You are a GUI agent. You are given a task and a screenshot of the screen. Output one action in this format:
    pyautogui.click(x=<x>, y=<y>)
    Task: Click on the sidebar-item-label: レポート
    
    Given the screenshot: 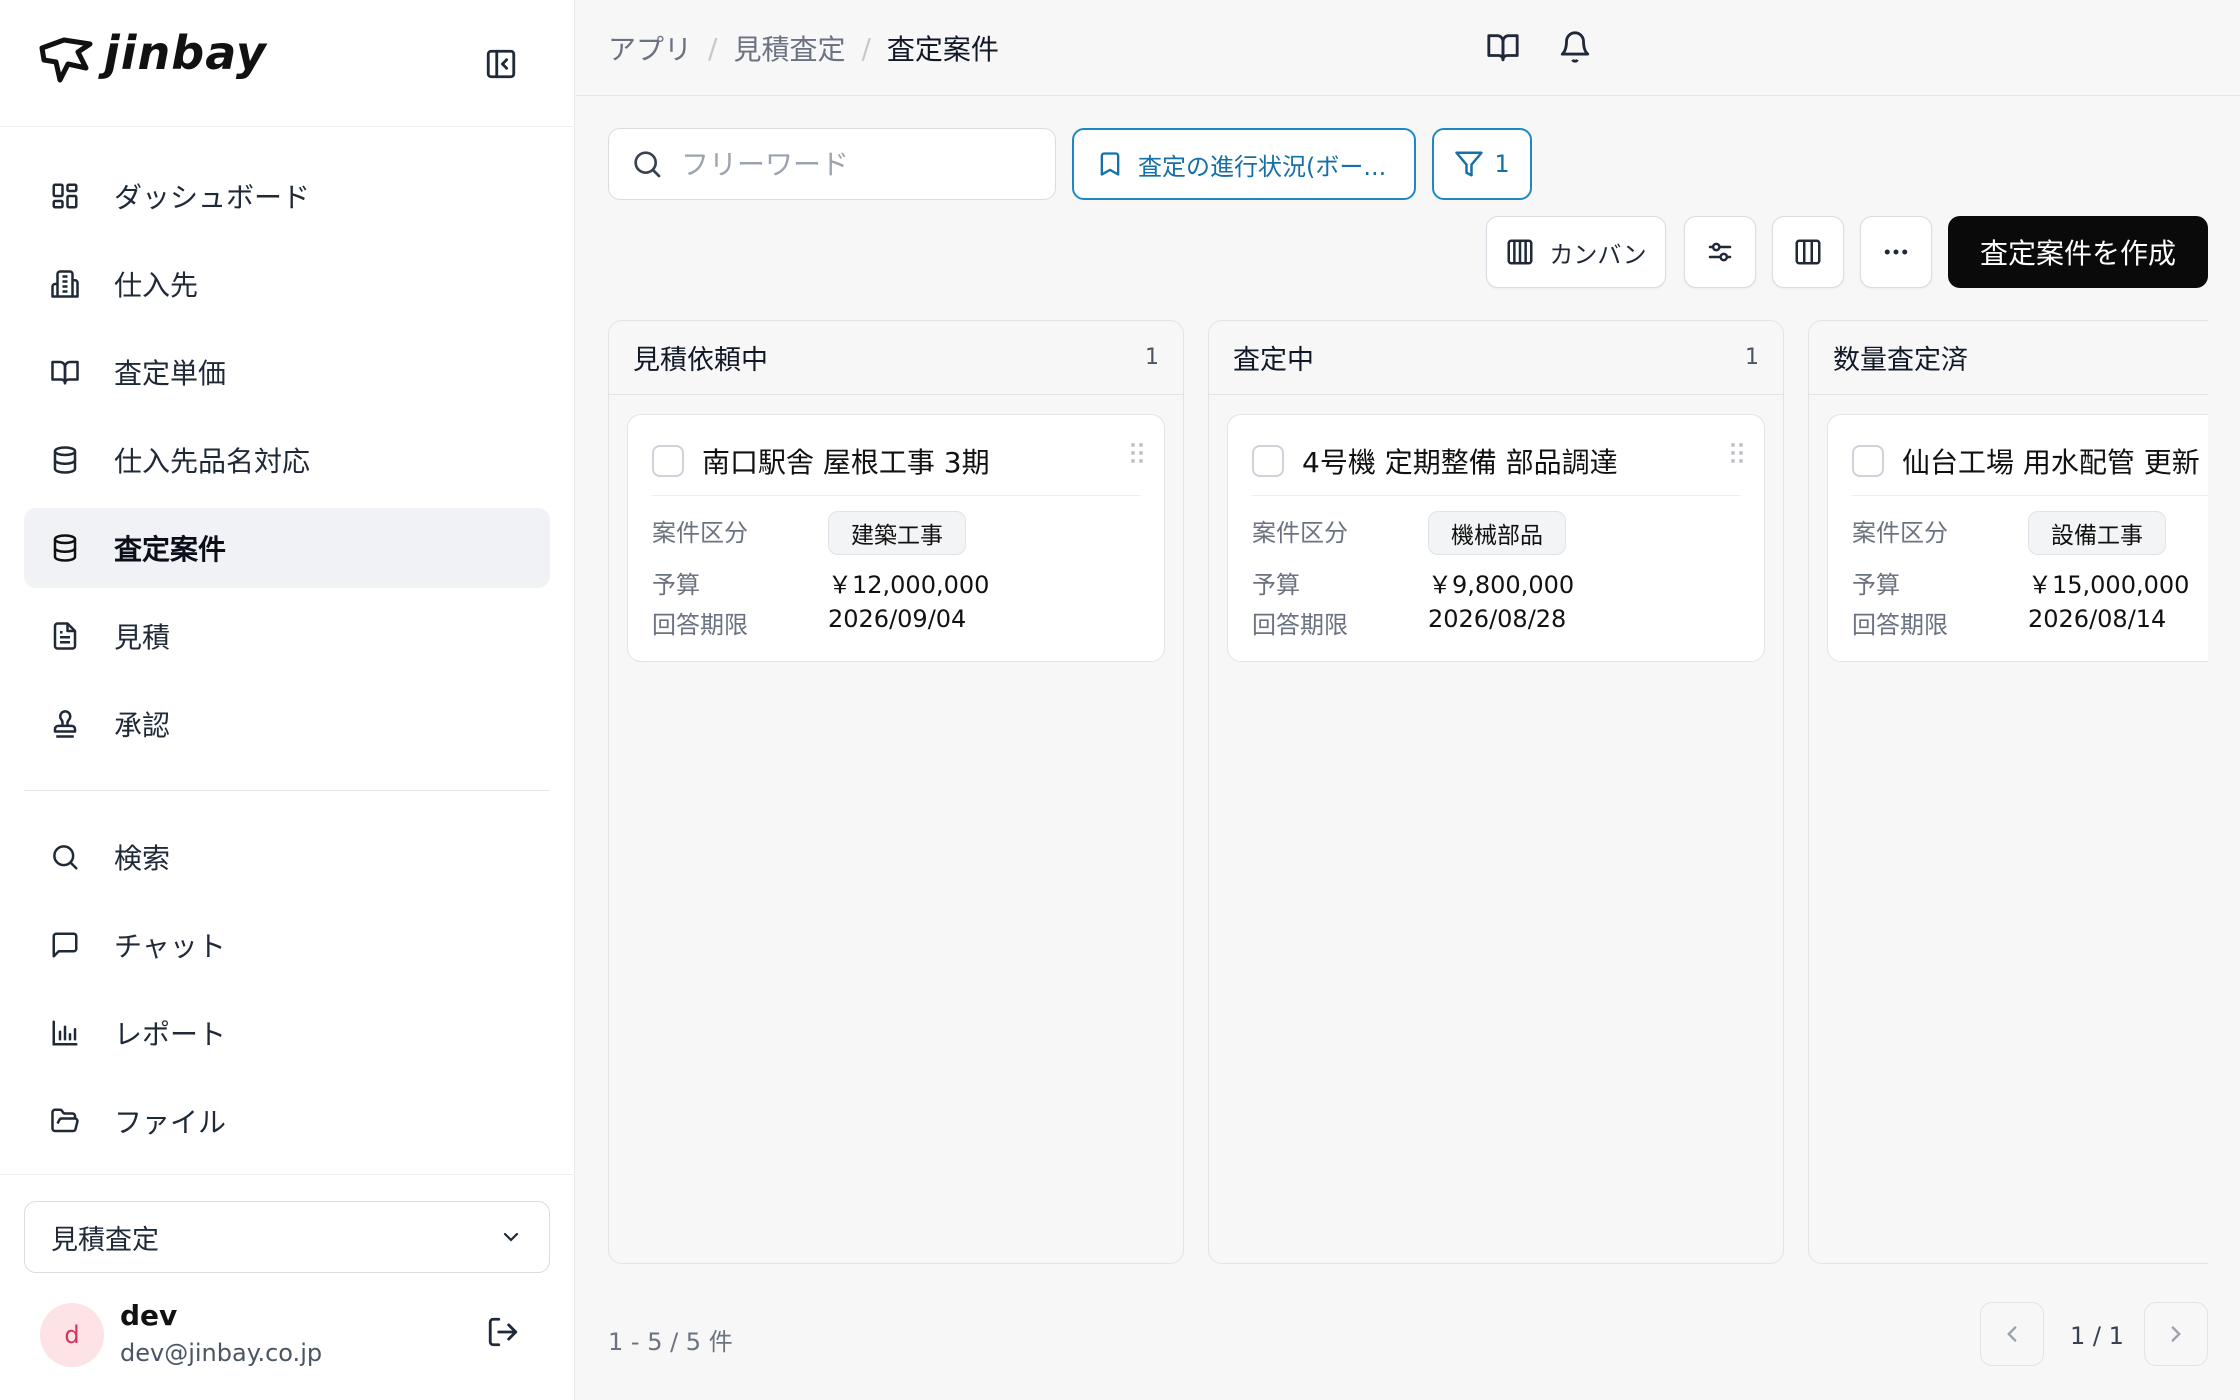 What is the action you would take?
    pyautogui.click(x=170, y=1034)
    